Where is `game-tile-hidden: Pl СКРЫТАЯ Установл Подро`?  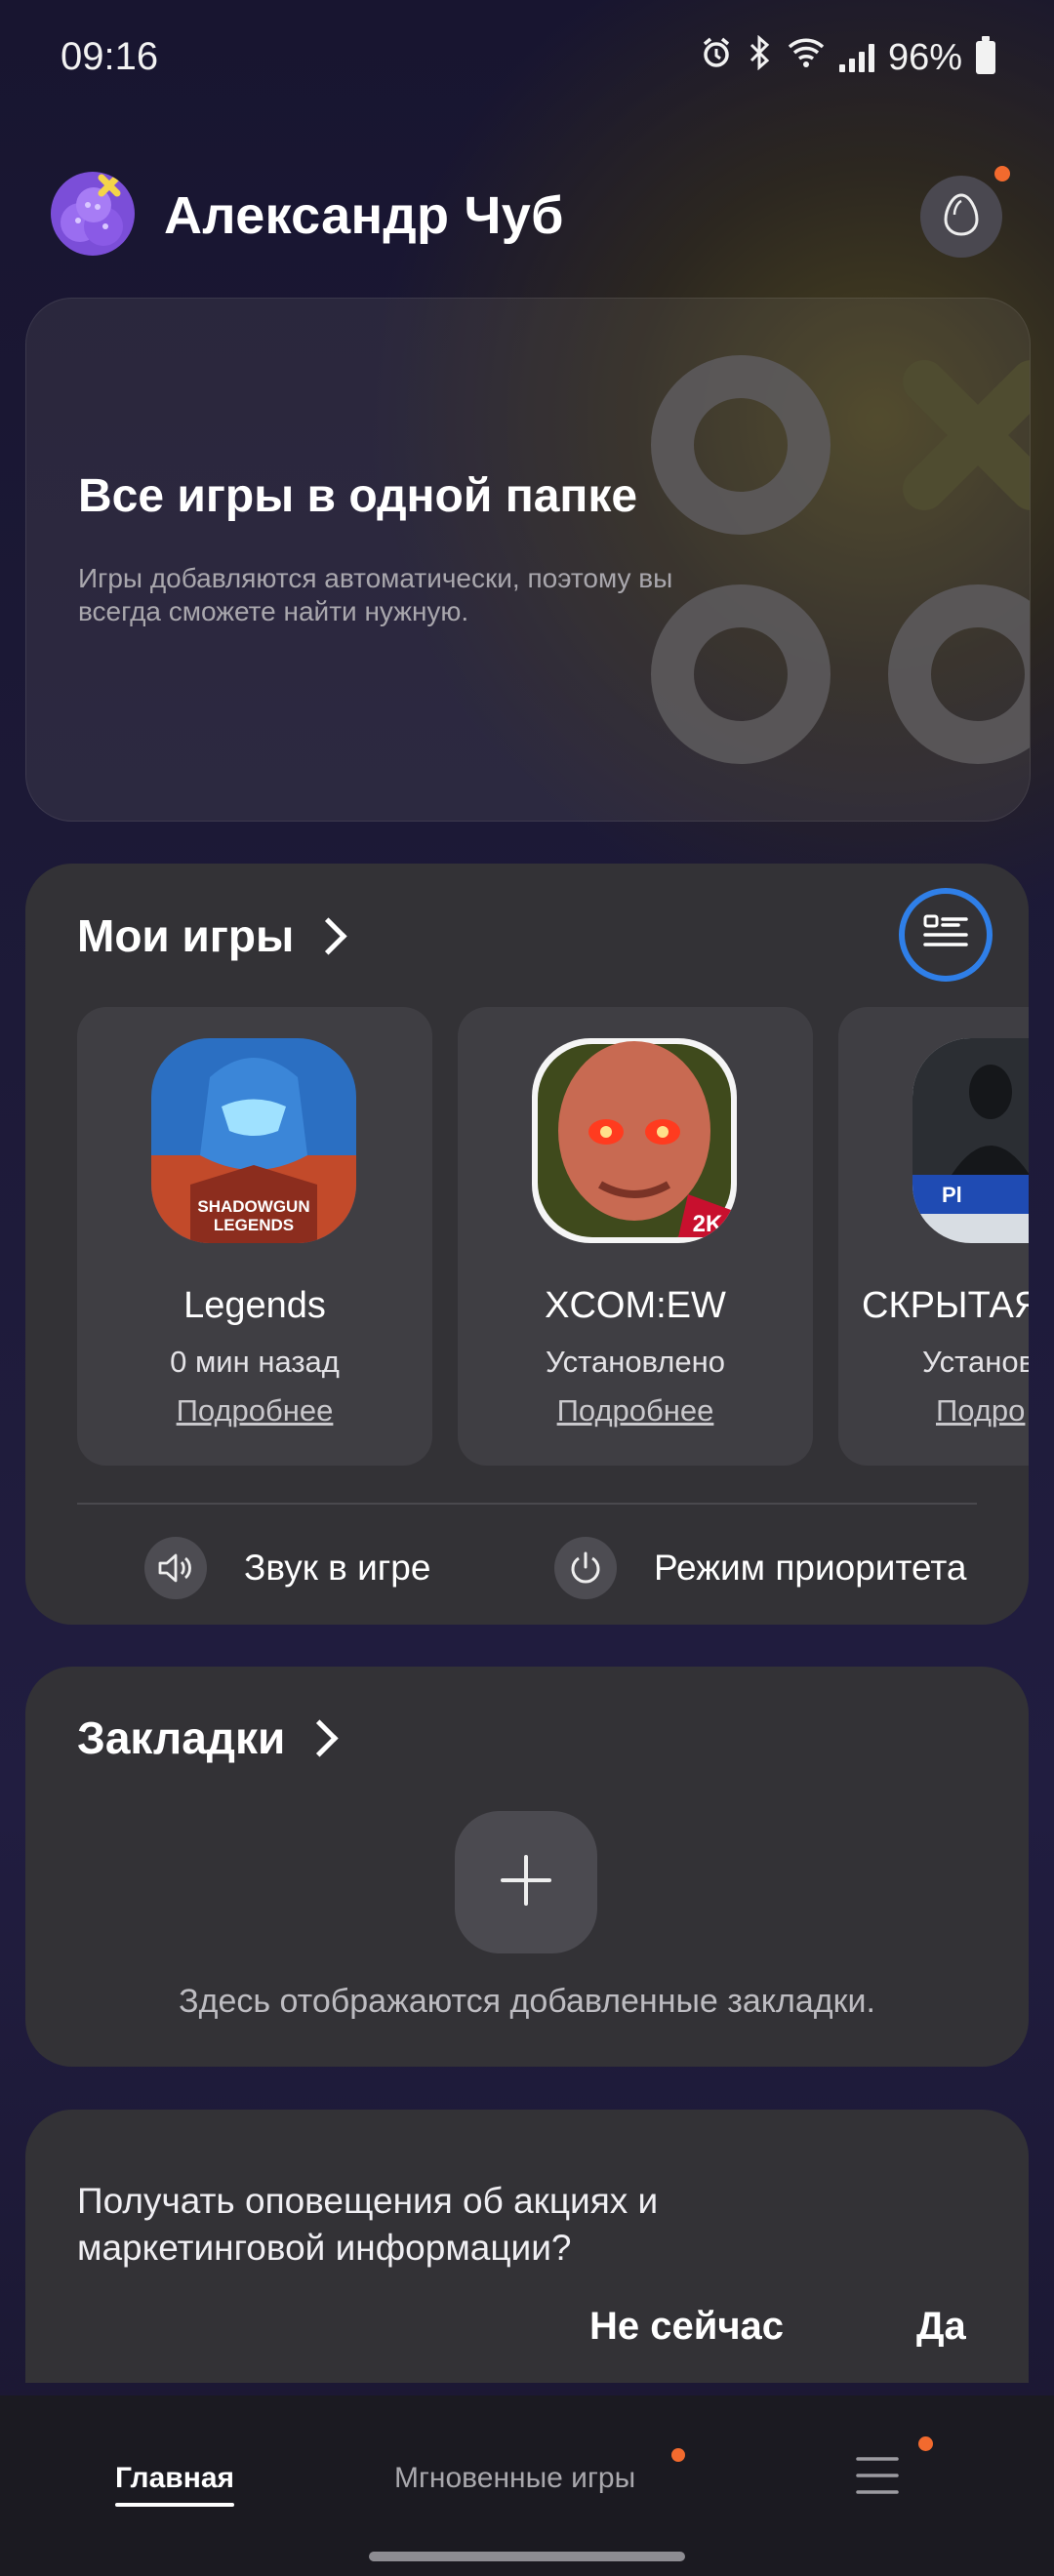
game-tile-hidden: Pl СКРЫТАЯ Установл Подро is located at coordinates (933, 1236).